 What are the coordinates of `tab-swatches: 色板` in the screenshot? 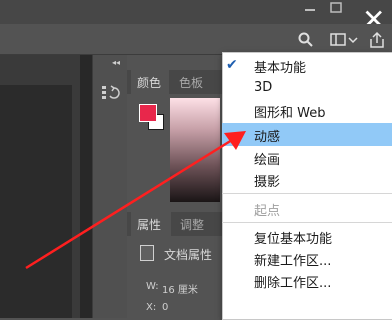 It's located at (191, 82).